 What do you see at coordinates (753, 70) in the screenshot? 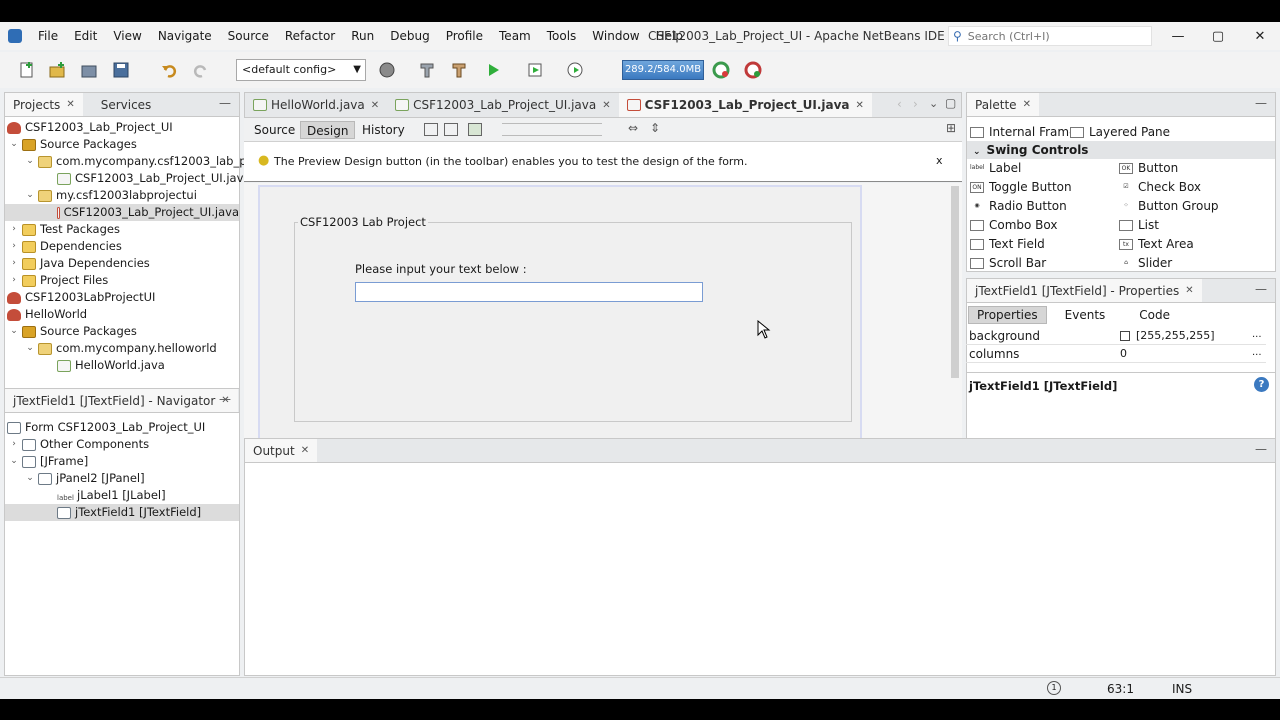
I see `profiler-snapshot-icon` at bounding box center [753, 70].